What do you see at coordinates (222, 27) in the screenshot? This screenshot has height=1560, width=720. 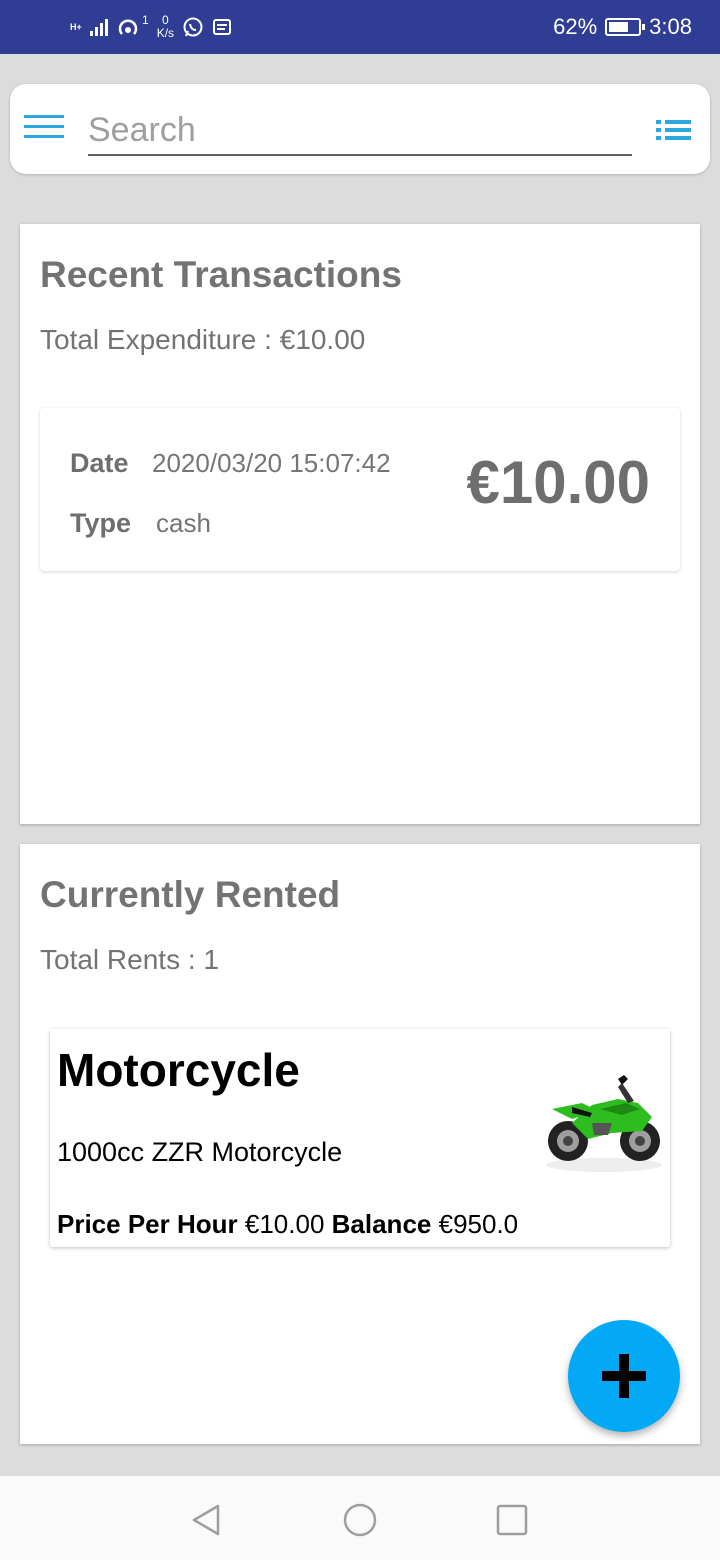 I see `message-icon` at bounding box center [222, 27].